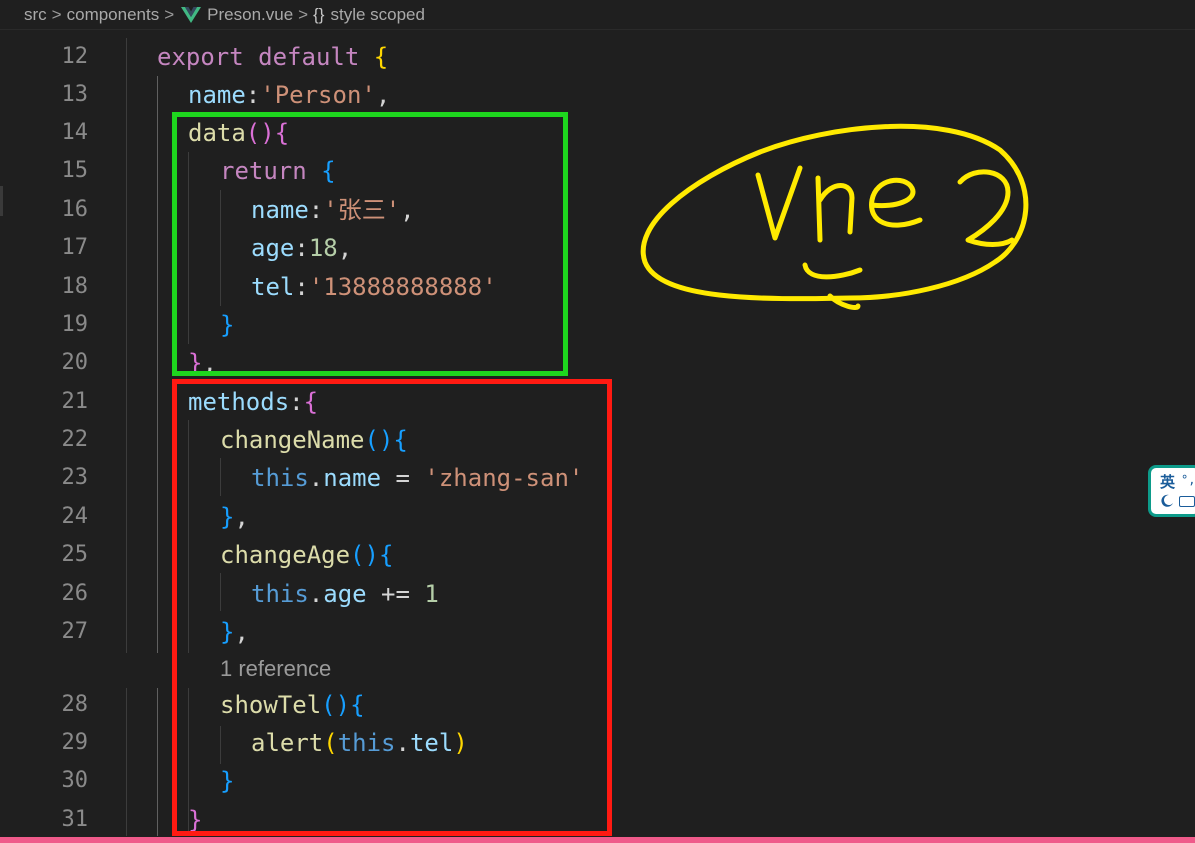  I want to click on line-number: 22, so click(75, 439).